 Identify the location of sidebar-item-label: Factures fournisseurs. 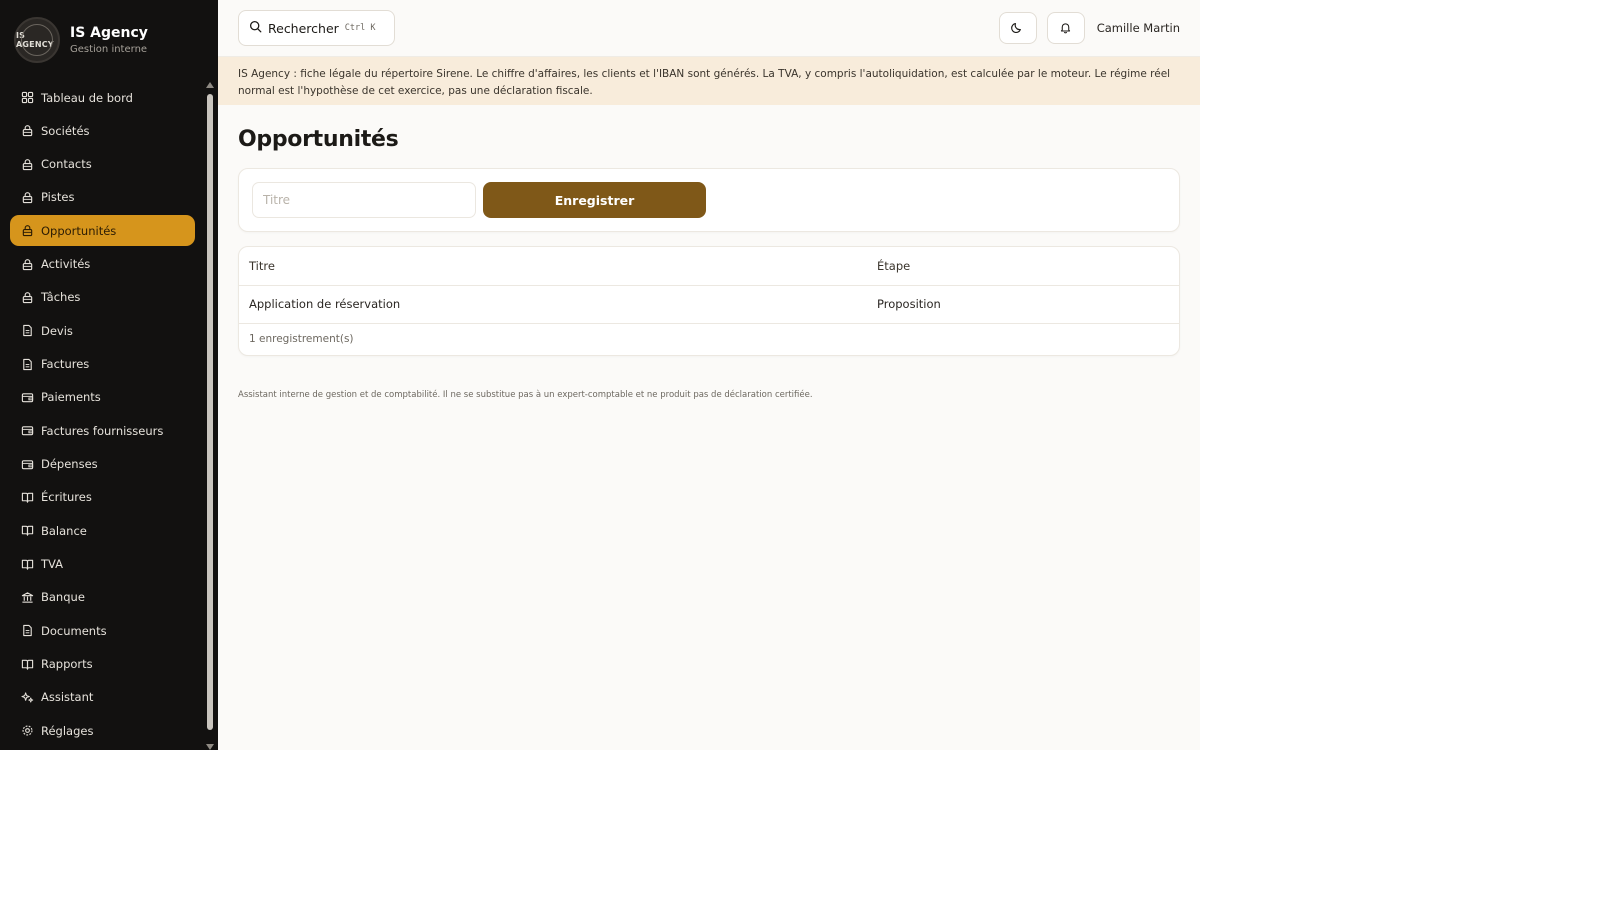
(102, 430).